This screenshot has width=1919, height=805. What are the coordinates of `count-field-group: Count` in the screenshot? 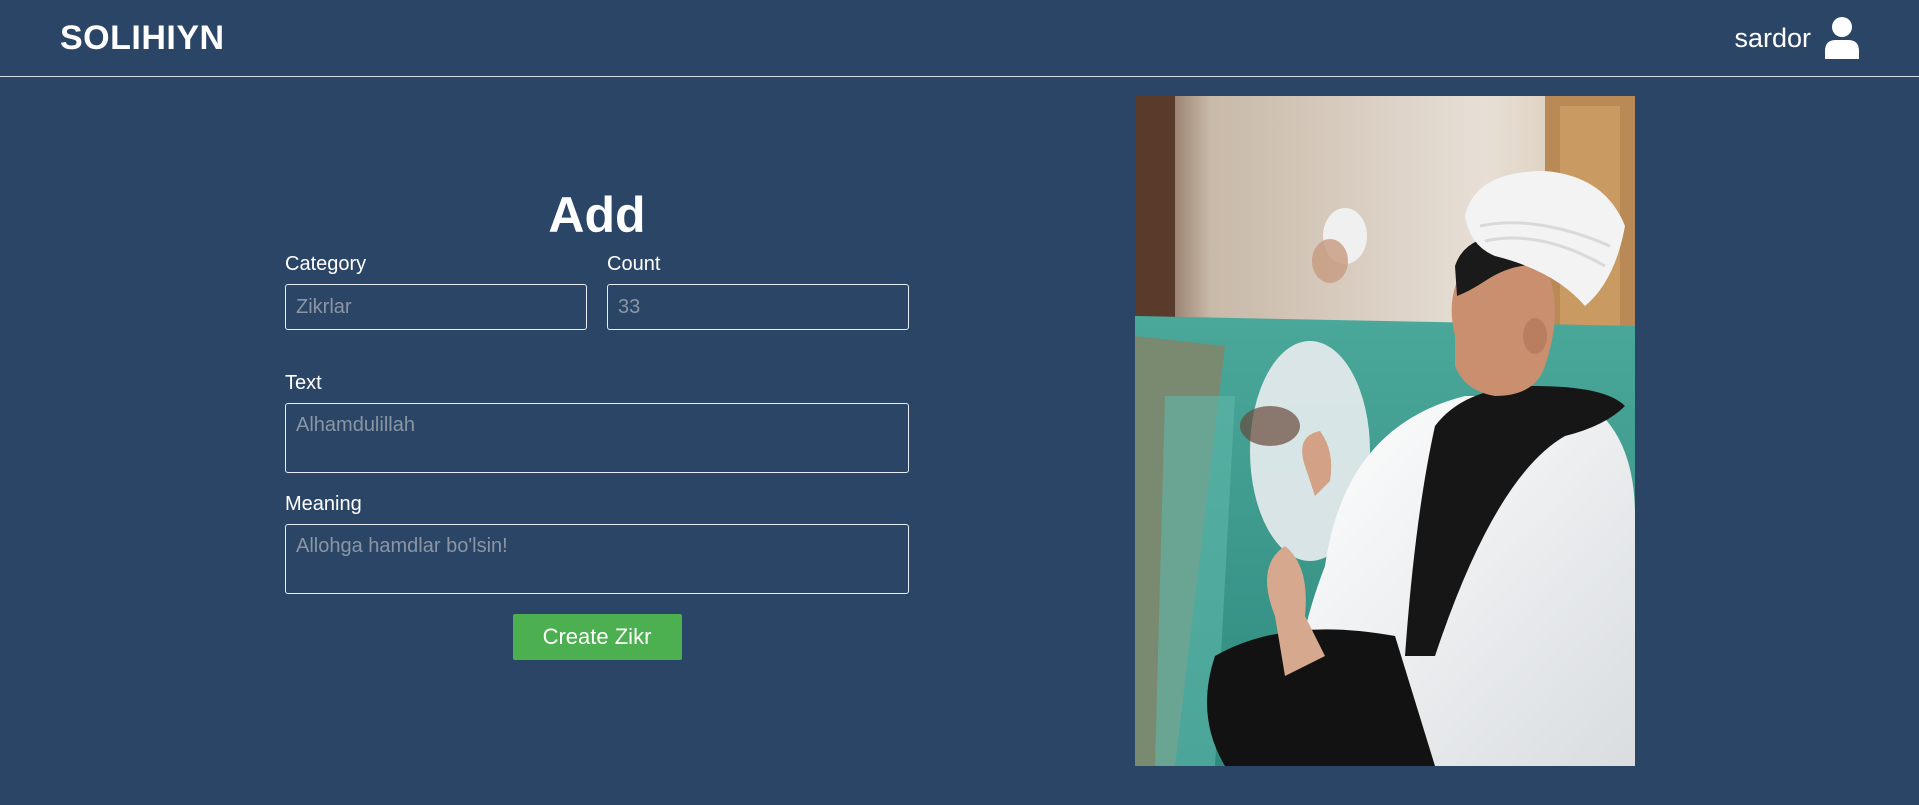 It's located at (758, 290).